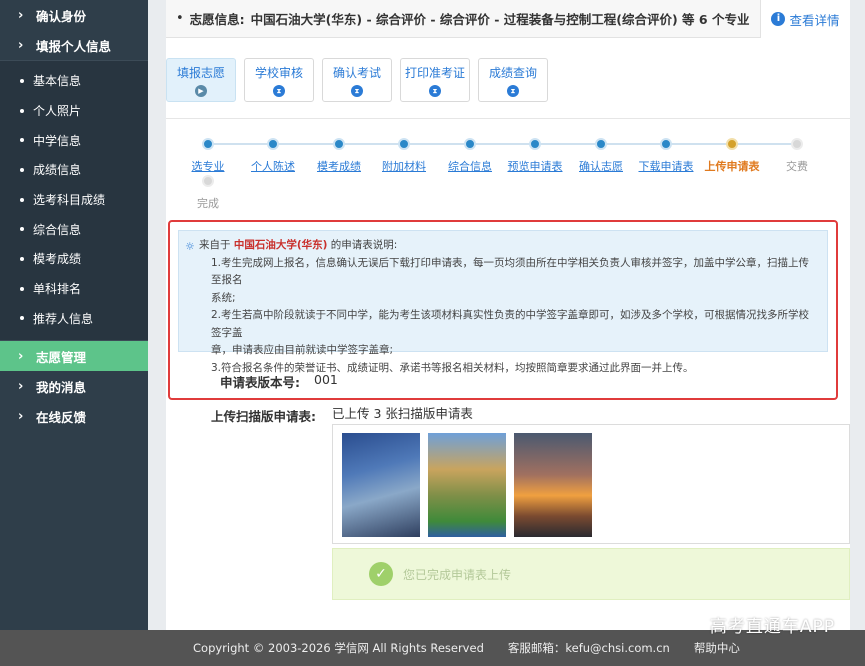 The width and height of the screenshot is (865, 666). I want to click on step-preview-form: 预览申请表, so click(535, 156).